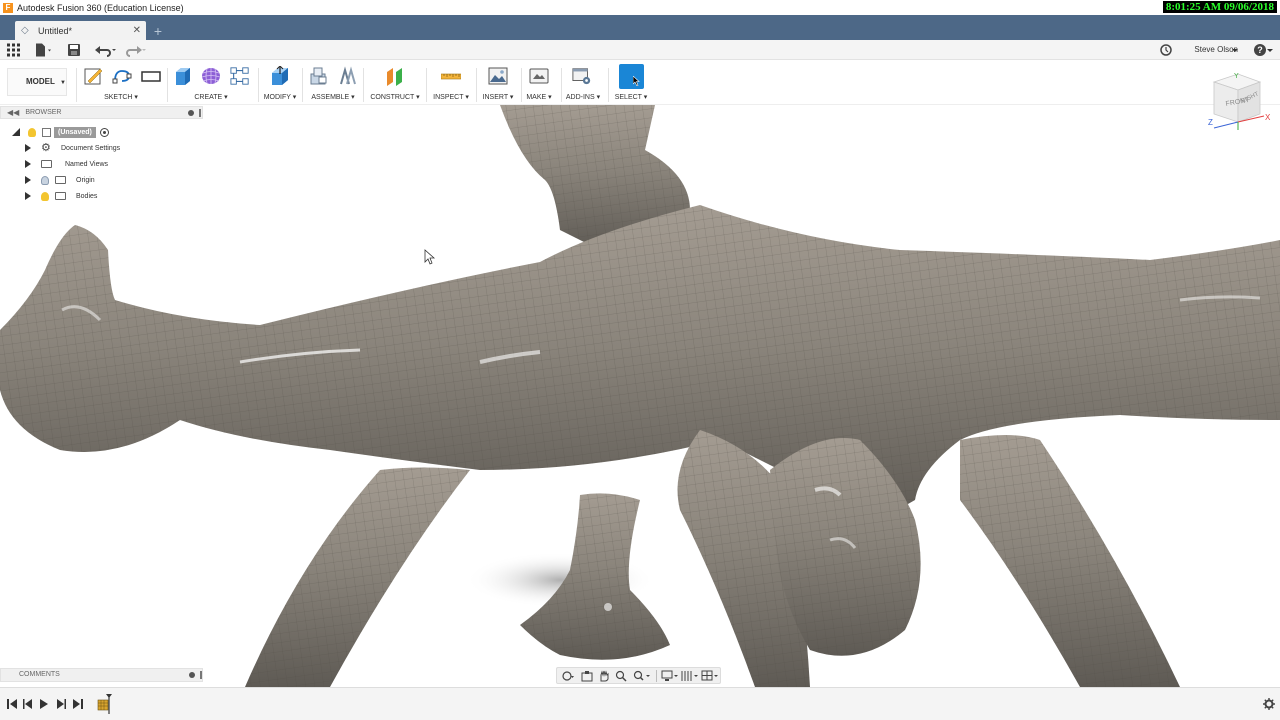 This screenshot has height=720, width=1280. I want to click on insert-image-icon, so click(498, 76).